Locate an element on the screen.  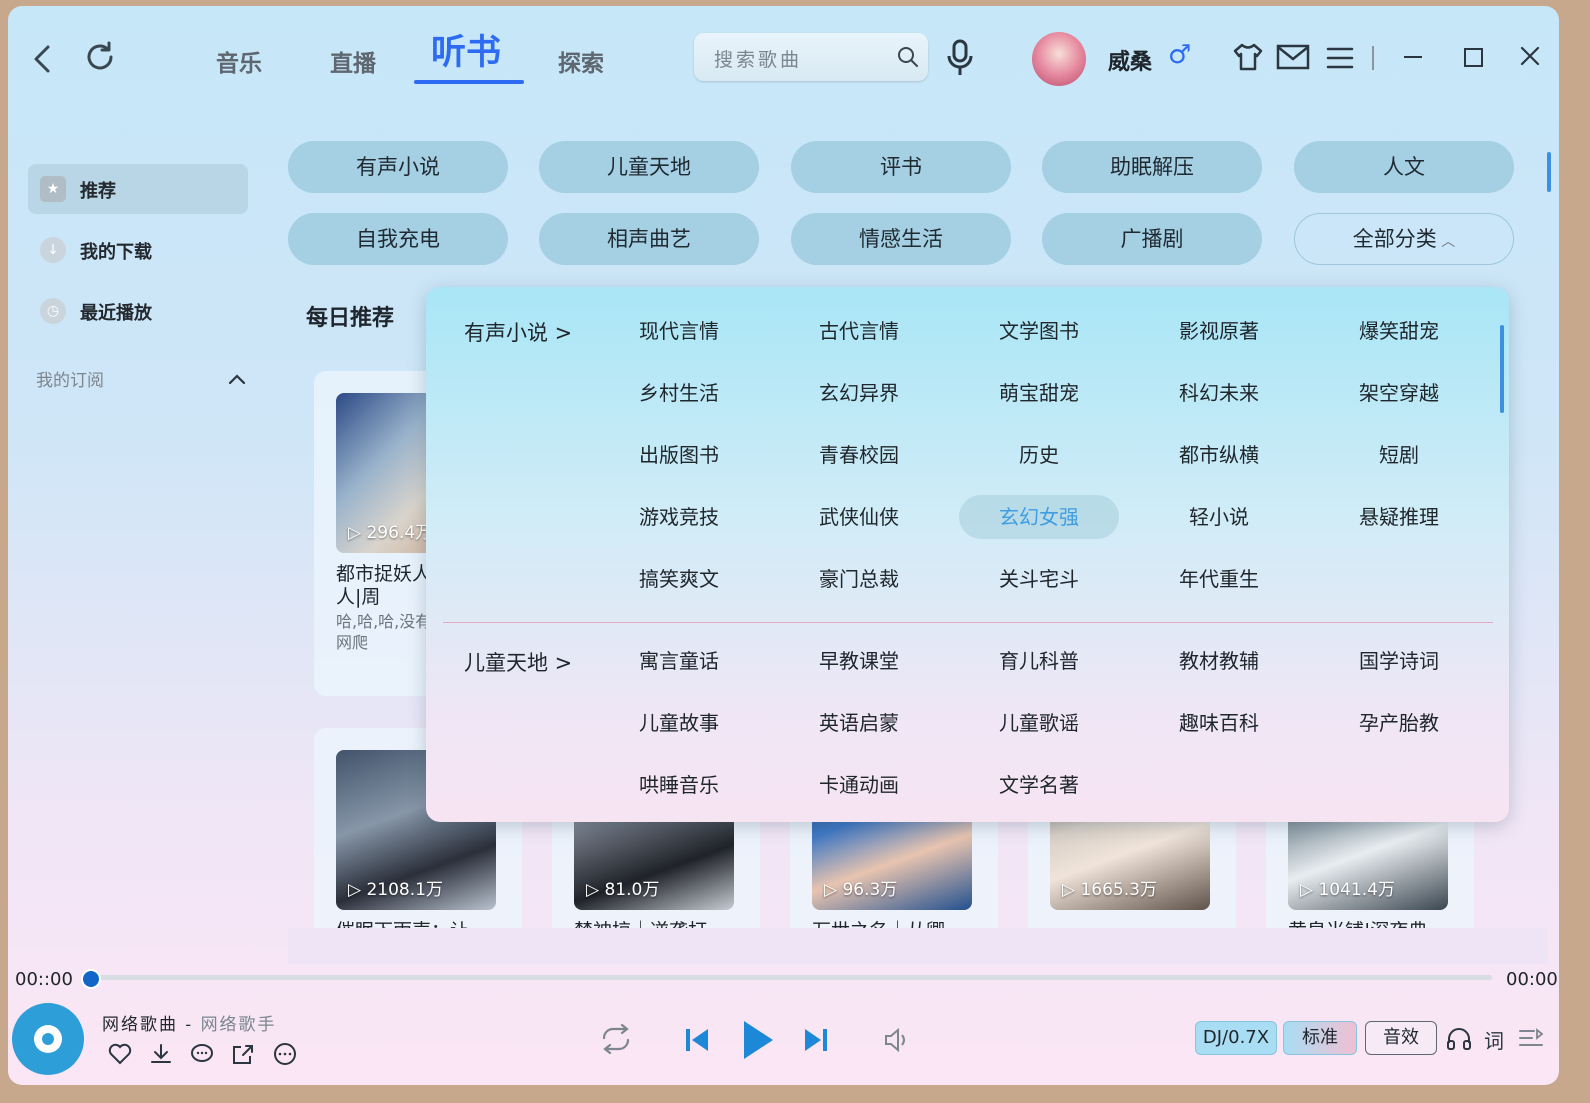
share-icon is located at coordinates (243, 1056).